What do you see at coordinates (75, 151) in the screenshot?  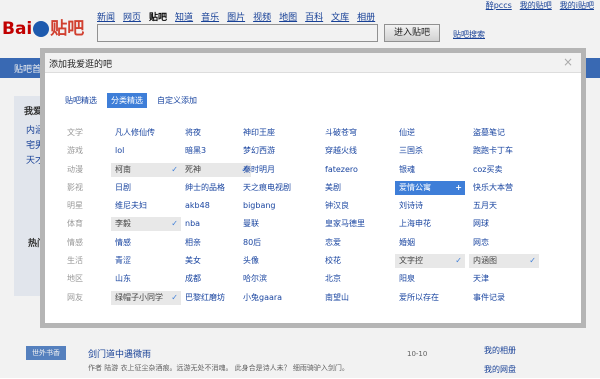 I see `category-label: 游戏` at bounding box center [75, 151].